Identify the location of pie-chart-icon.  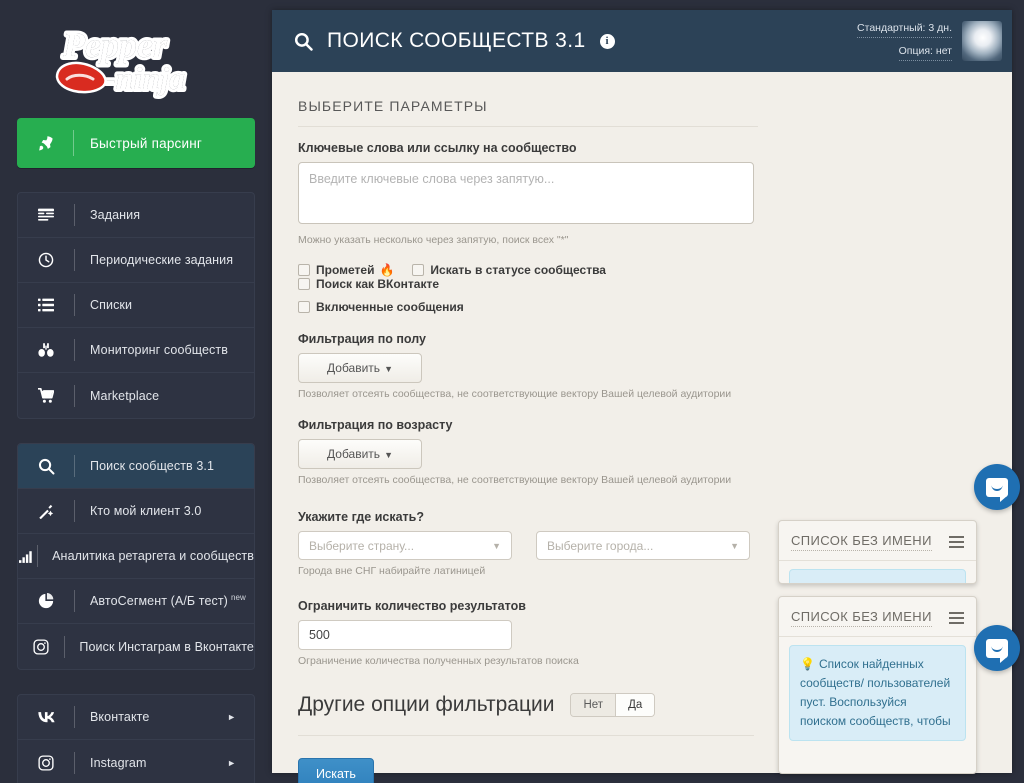
(46, 601).